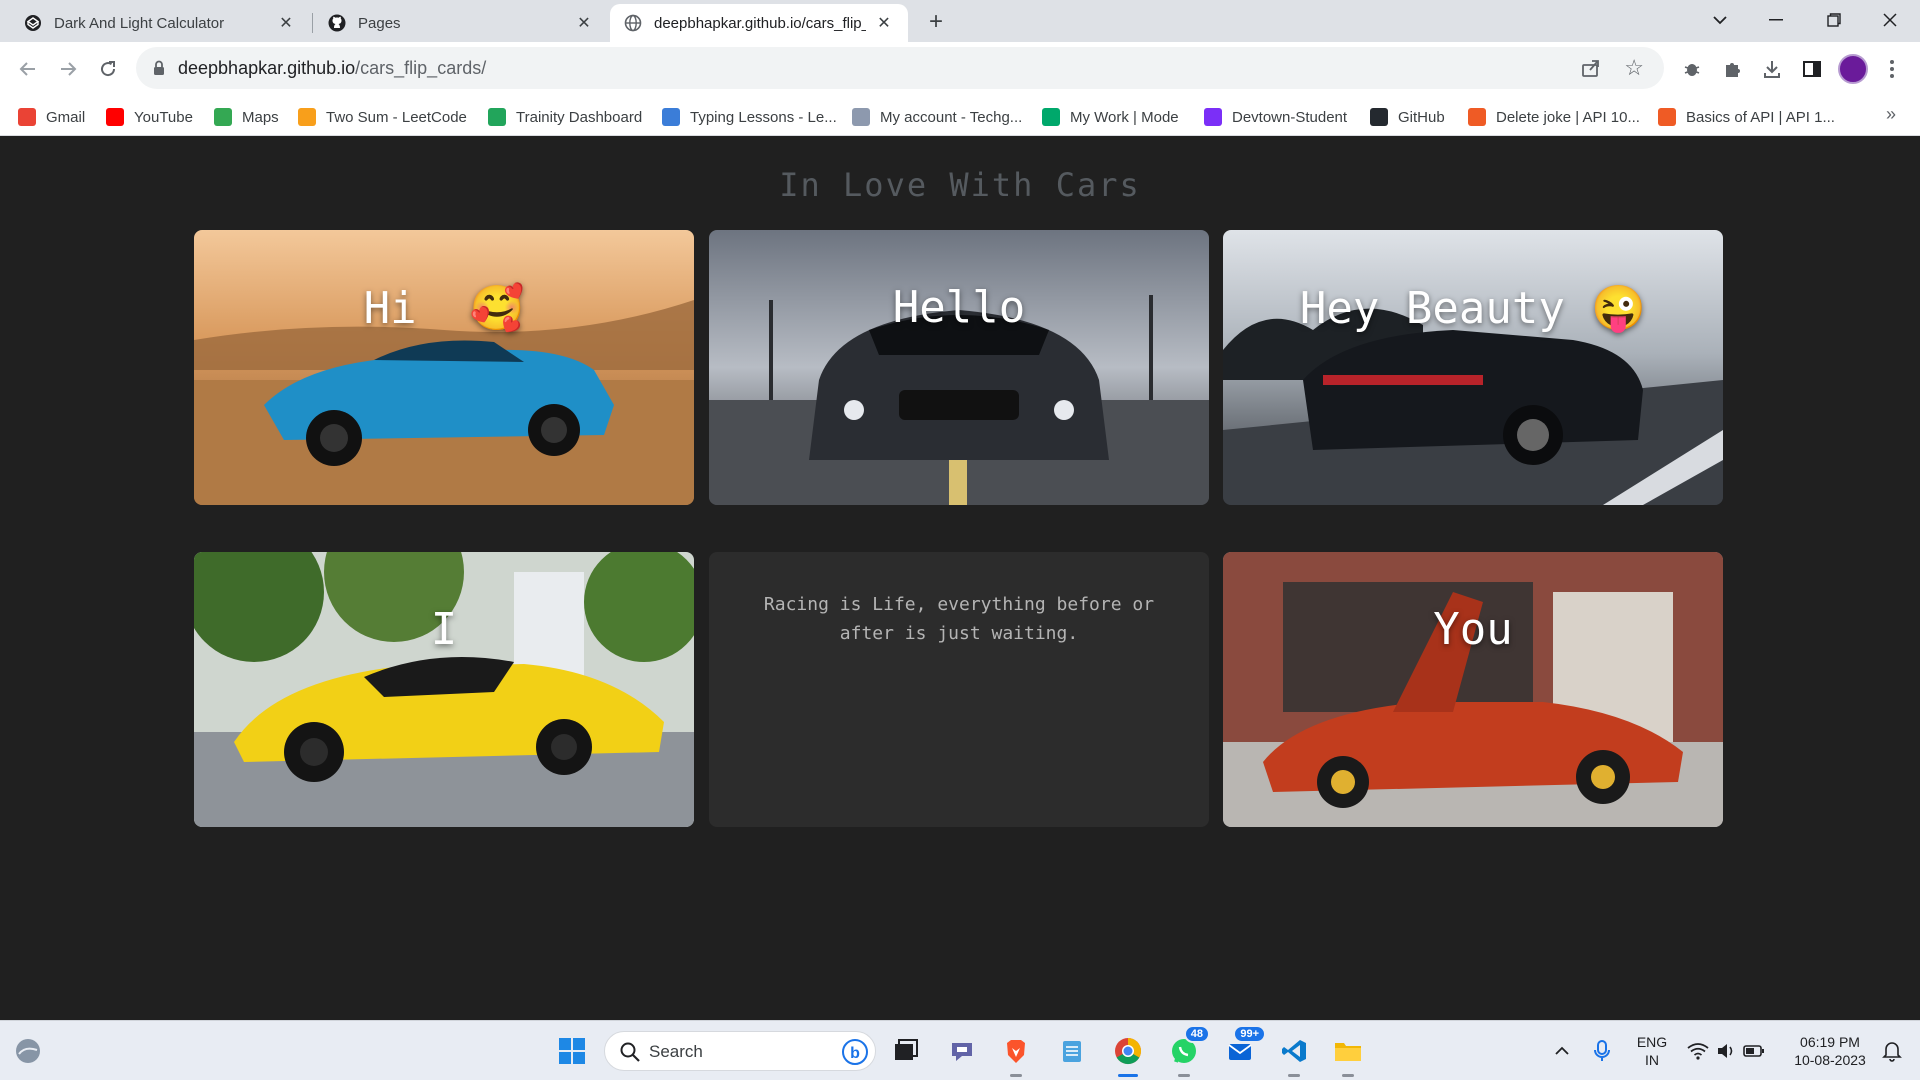 Image resolution: width=1920 pixels, height=1080 pixels. I want to click on bookmark-youtube: YouTube, so click(149, 117).